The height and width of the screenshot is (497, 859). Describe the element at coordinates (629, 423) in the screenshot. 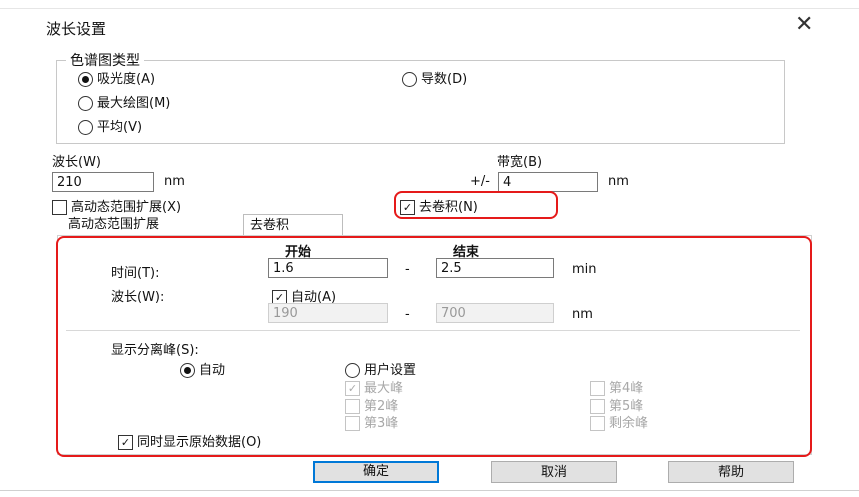

I see `peak-rest-label: 剩余峰` at that location.